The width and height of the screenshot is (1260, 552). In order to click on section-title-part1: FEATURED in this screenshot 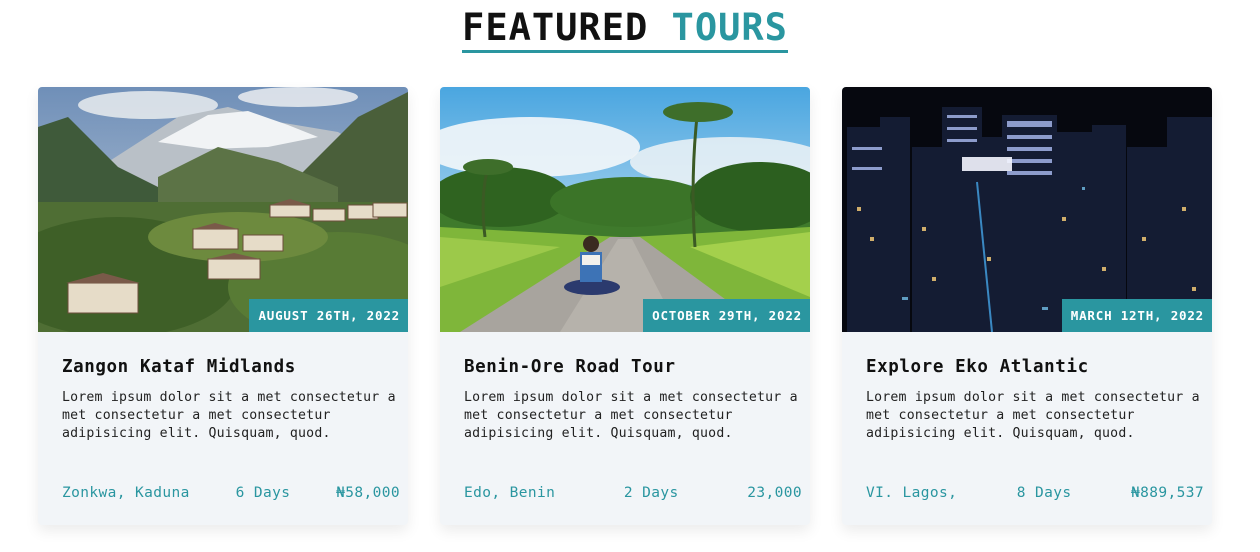, I will do `click(555, 27)`.